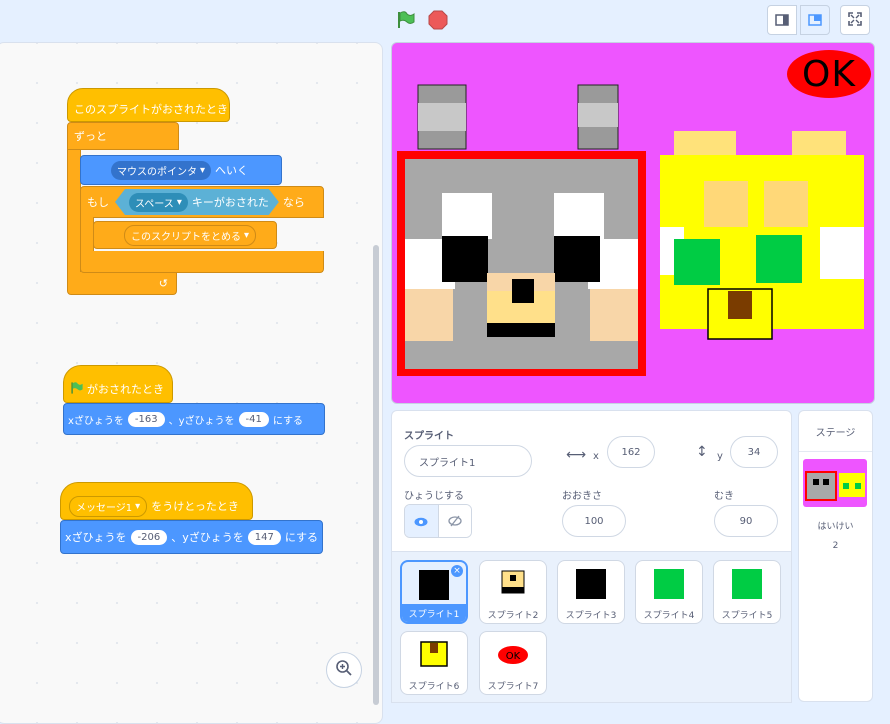 The image size is (890, 724). Describe the element at coordinates (513, 592) in the screenshot. I see `sprite-tile: スプライト2` at that location.